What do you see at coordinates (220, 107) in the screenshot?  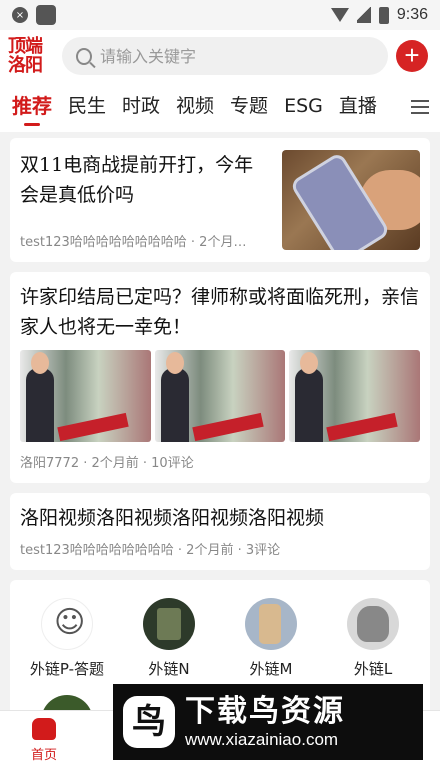 I see `channel-tabs: 推荐 民生 时政 视频 专题 ESG 直播` at bounding box center [220, 107].